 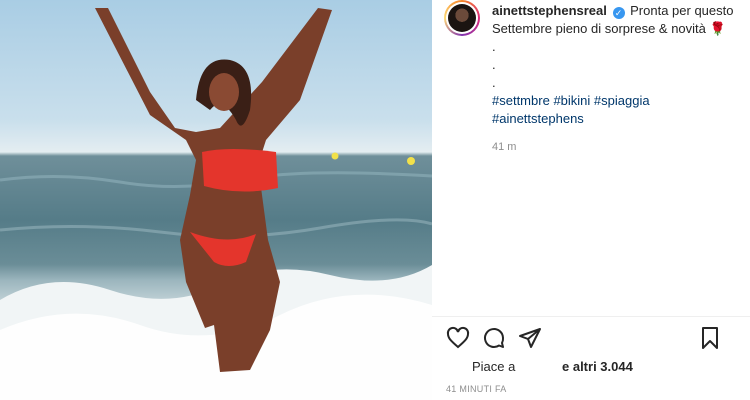 What do you see at coordinates (622, 100) in the screenshot?
I see `hashtag-link: #spiaggia` at bounding box center [622, 100].